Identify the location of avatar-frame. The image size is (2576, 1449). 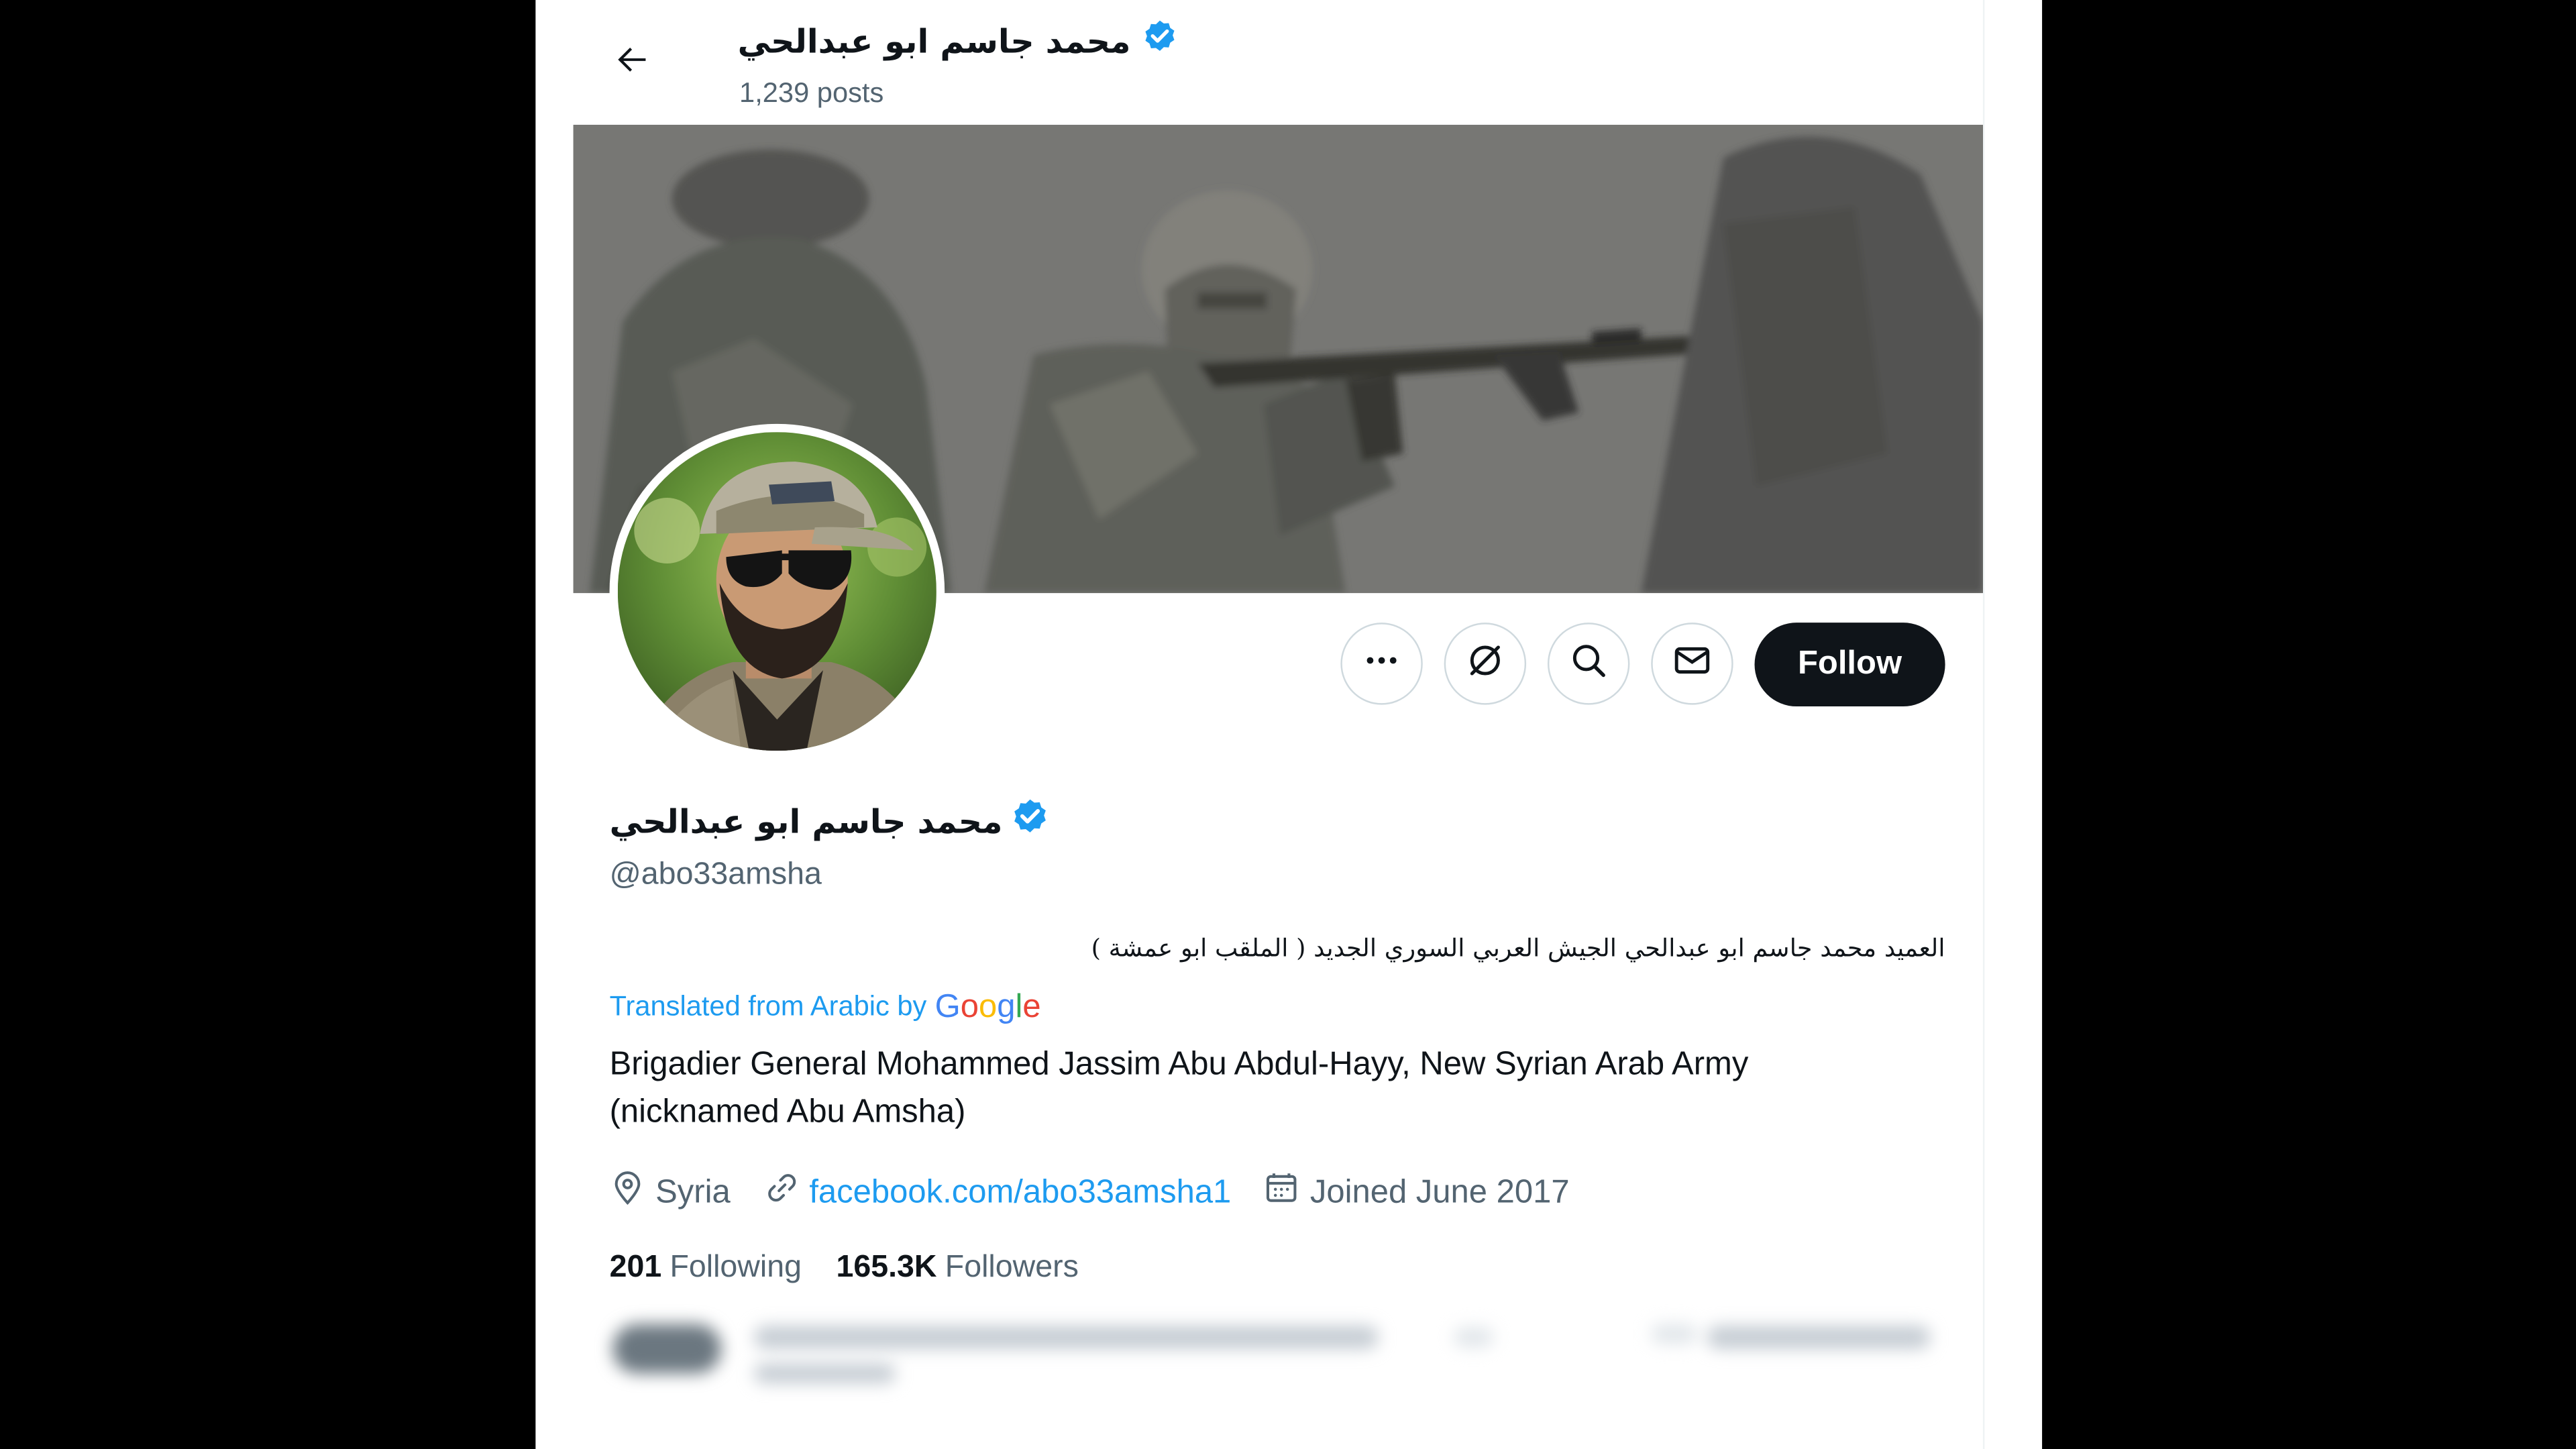
(777, 591).